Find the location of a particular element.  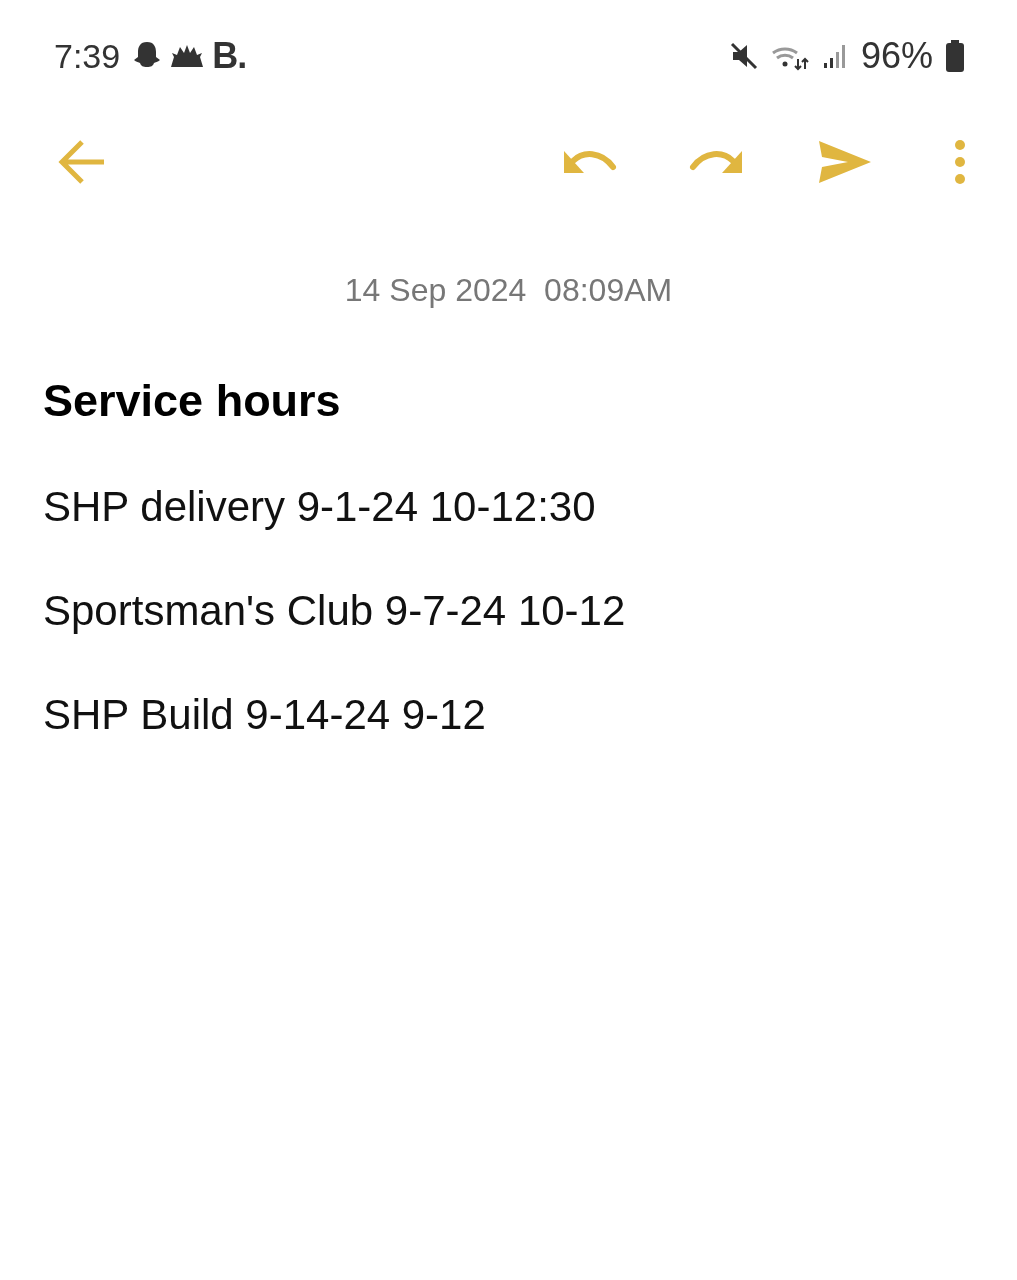

note-date: 14 Sep 2024 08:09AM is located at coordinates (508, 290).